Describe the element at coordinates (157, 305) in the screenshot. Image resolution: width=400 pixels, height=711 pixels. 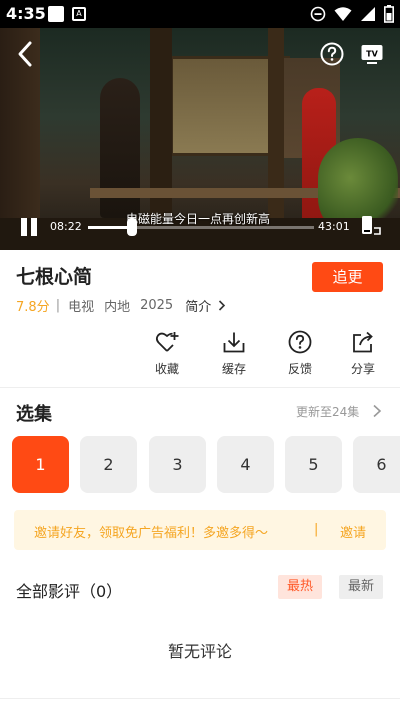
I see `show-year: 2025` at that location.